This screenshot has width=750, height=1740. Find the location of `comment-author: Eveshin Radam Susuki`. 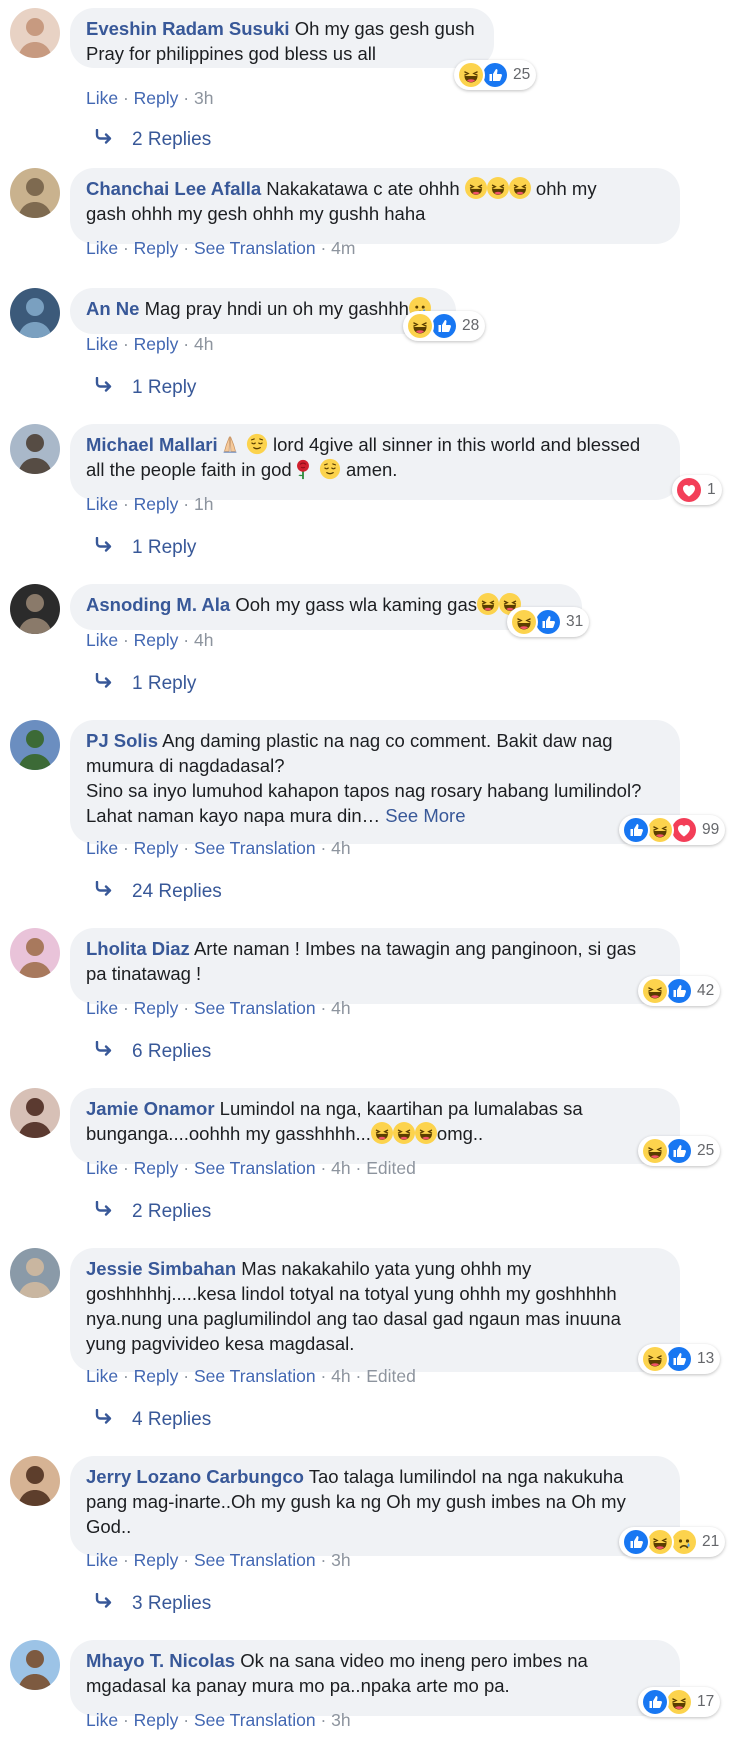

comment-author: Eveshin Radam Susuki is located at coordinates (188, 28).